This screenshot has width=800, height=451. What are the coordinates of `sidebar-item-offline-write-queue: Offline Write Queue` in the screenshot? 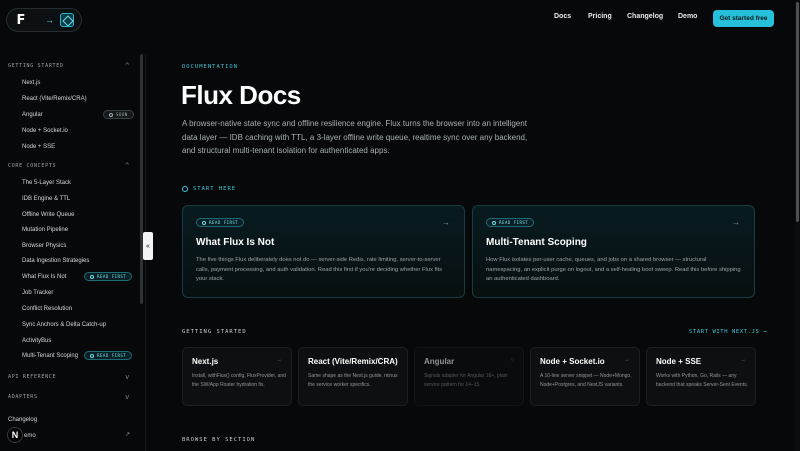 It's located at (48, 215).